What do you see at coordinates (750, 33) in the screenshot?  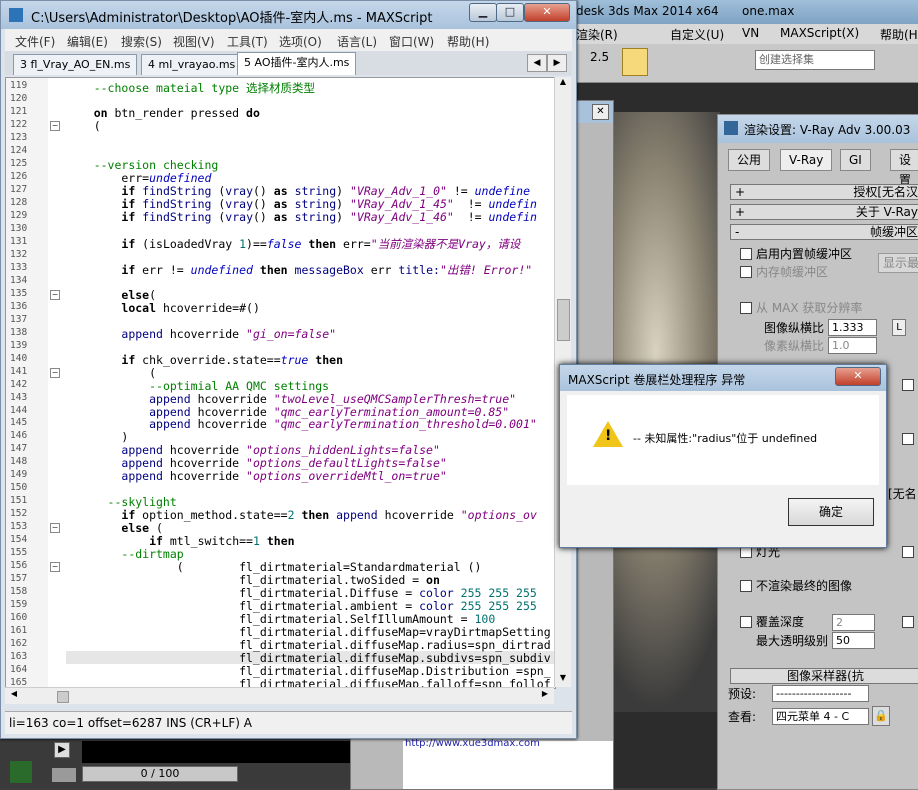 I see `max-menu-vn: VN` at bounding box center [750, 33].